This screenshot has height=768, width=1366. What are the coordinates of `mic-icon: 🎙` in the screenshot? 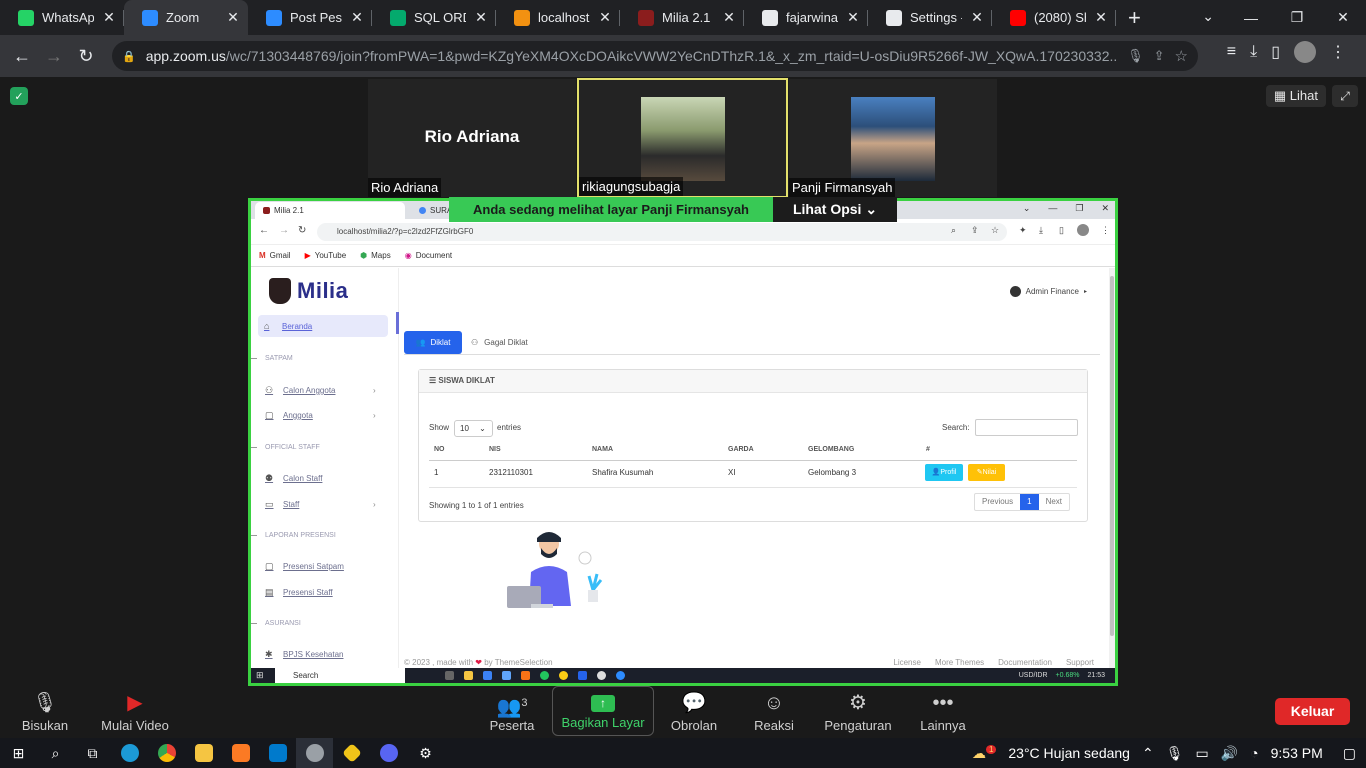 It's located at (1175, 753).